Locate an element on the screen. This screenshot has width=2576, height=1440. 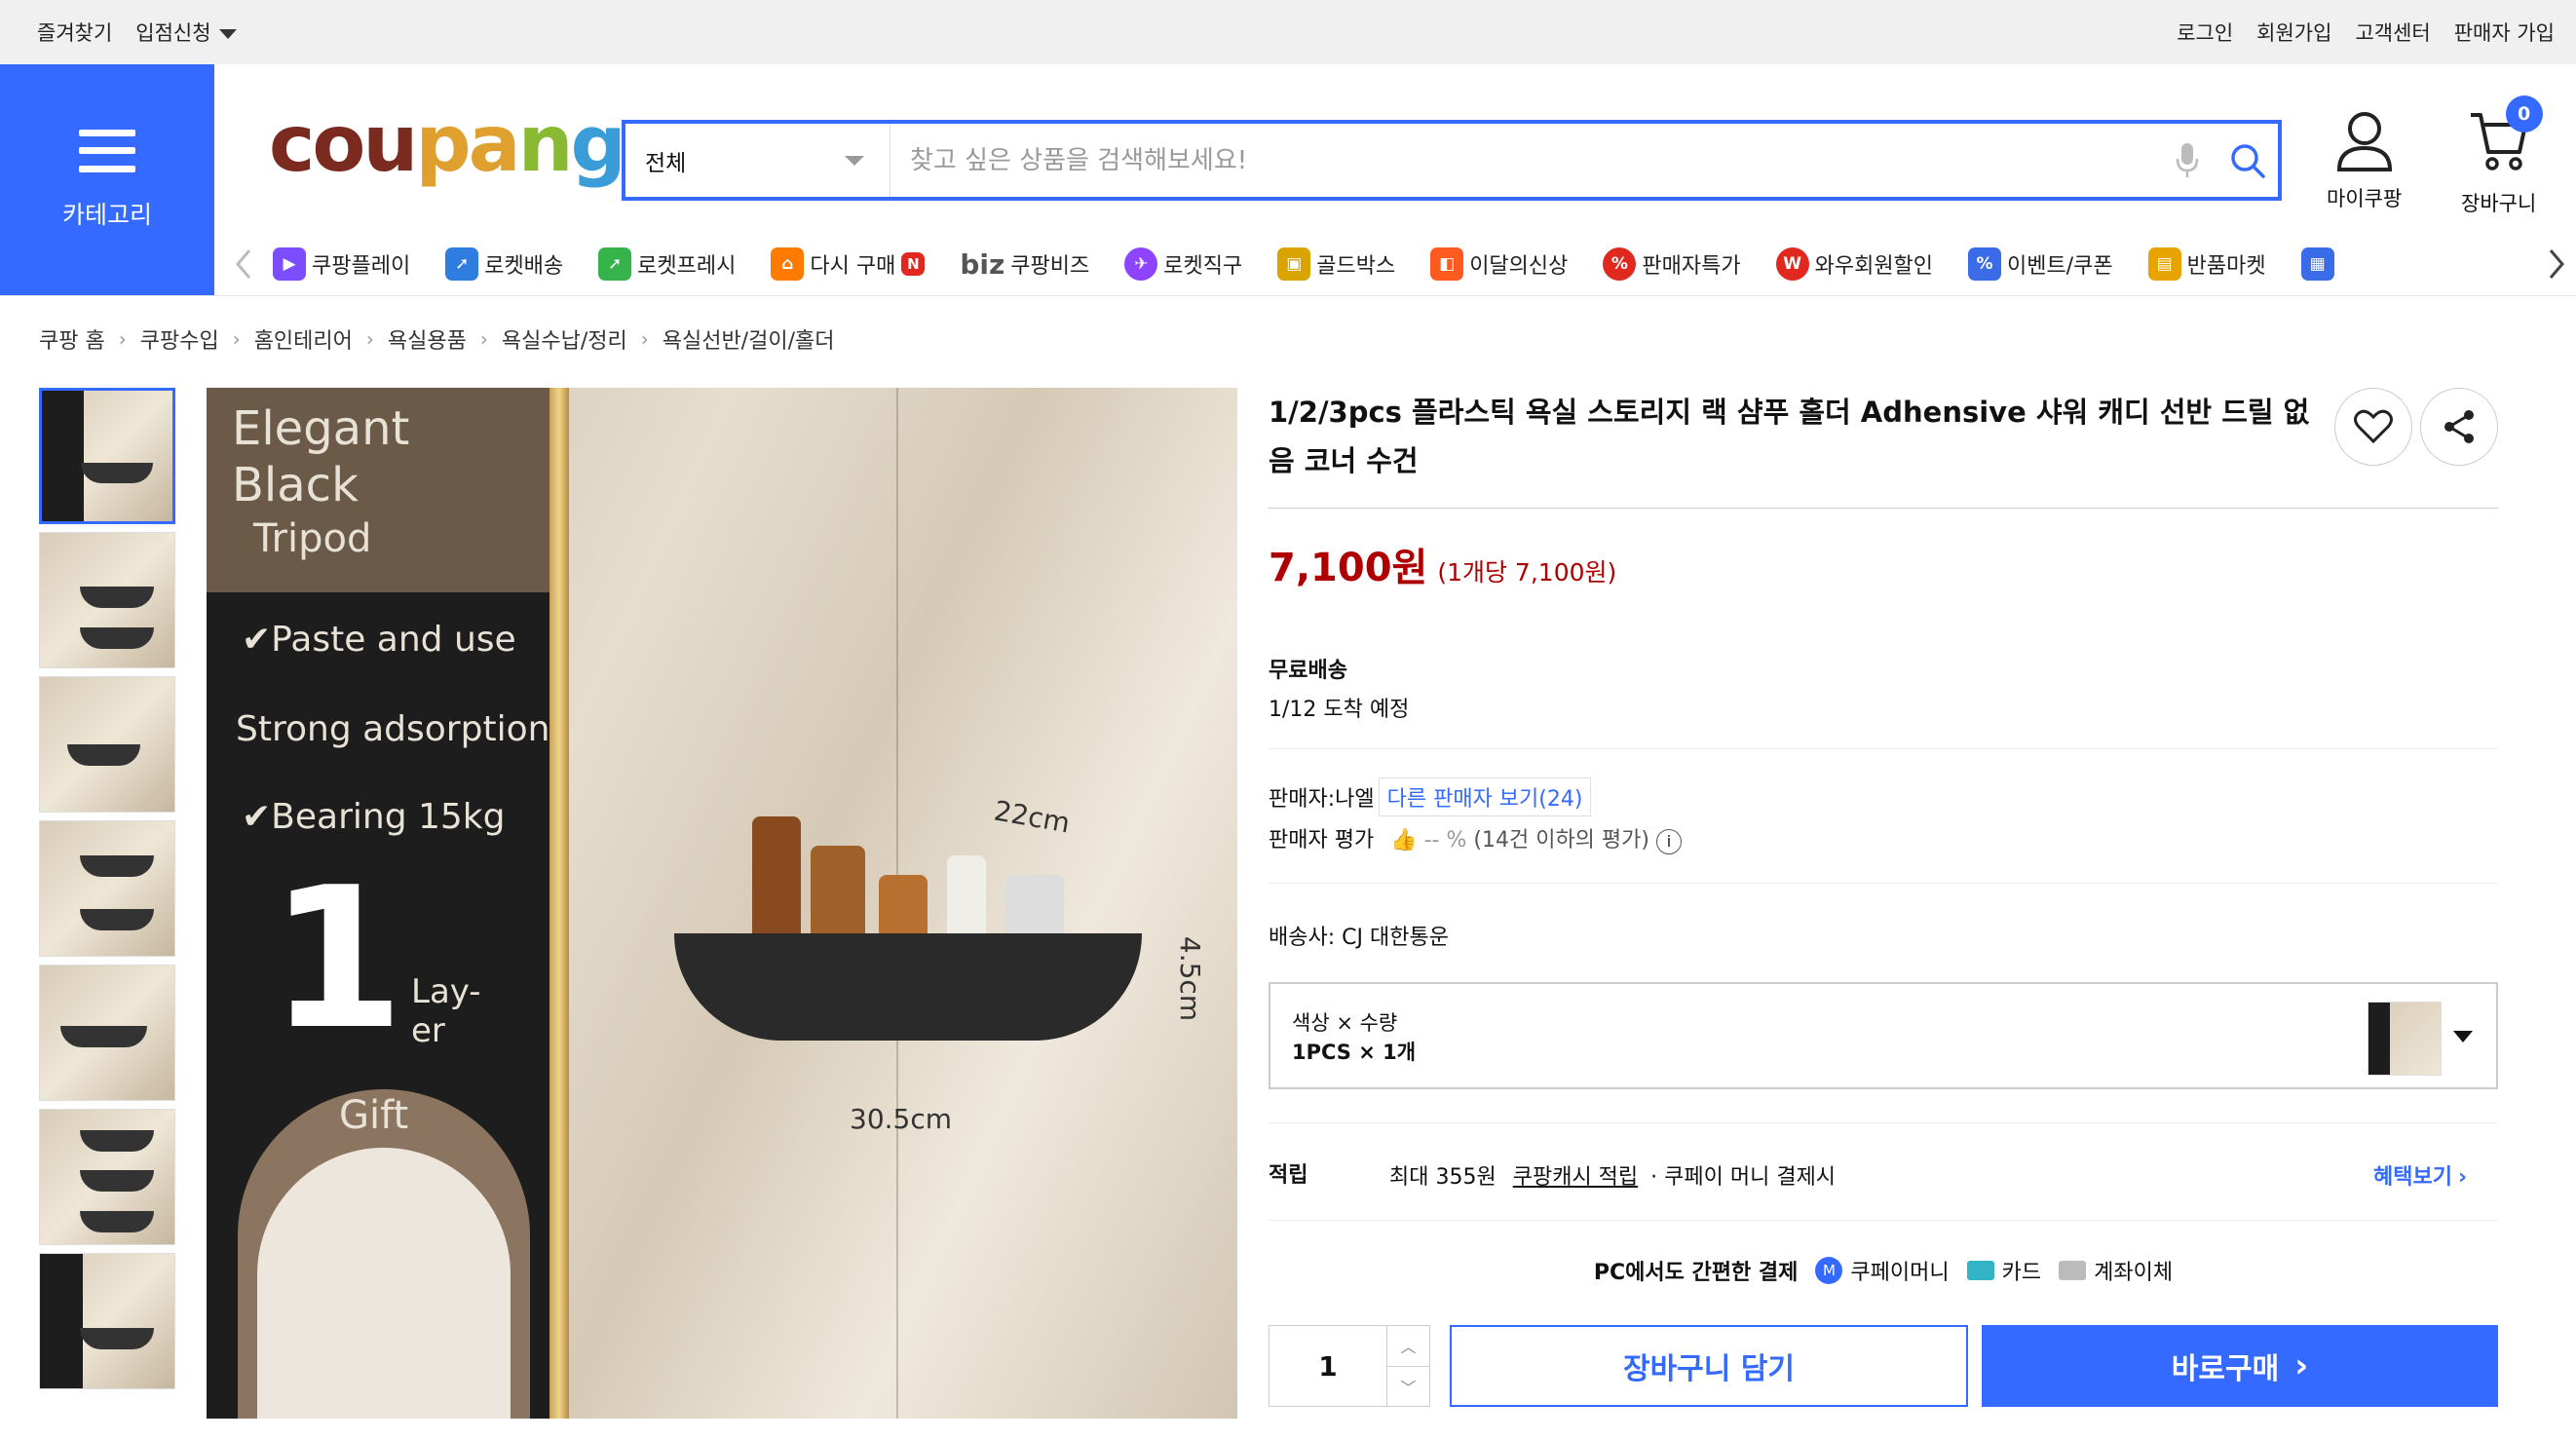
login-link: 로그인 is located at coordinates (2205, 32).